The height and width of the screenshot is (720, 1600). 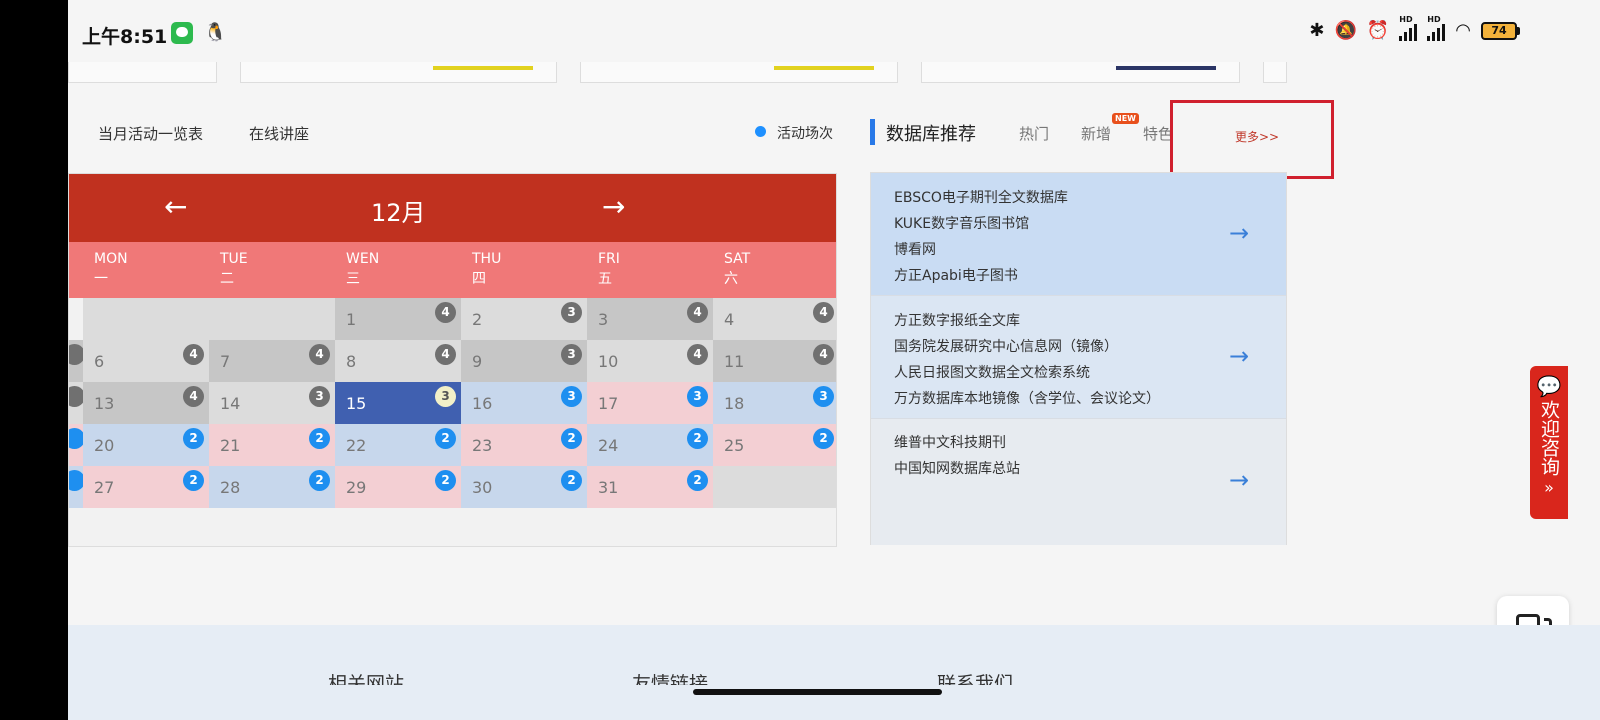 What do you see at coordinates (975, 679) in the screenshot?
I see `footer-contact: 联系我们` at bounding box center [975, 679].